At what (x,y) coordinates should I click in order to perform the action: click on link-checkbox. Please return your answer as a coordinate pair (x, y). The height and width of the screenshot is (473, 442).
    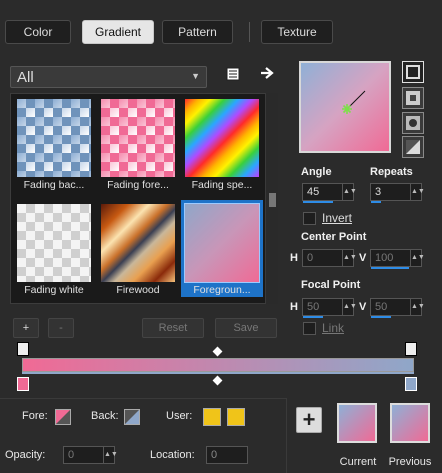
    Looking at the image, I should click on (309, 328).